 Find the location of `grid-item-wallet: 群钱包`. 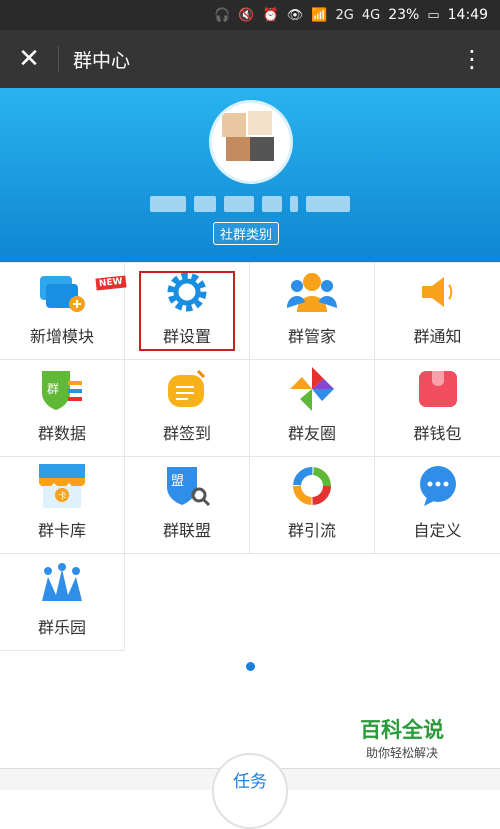

grid-item-wallet: 群钱包 is located at coordinates (437, 408).